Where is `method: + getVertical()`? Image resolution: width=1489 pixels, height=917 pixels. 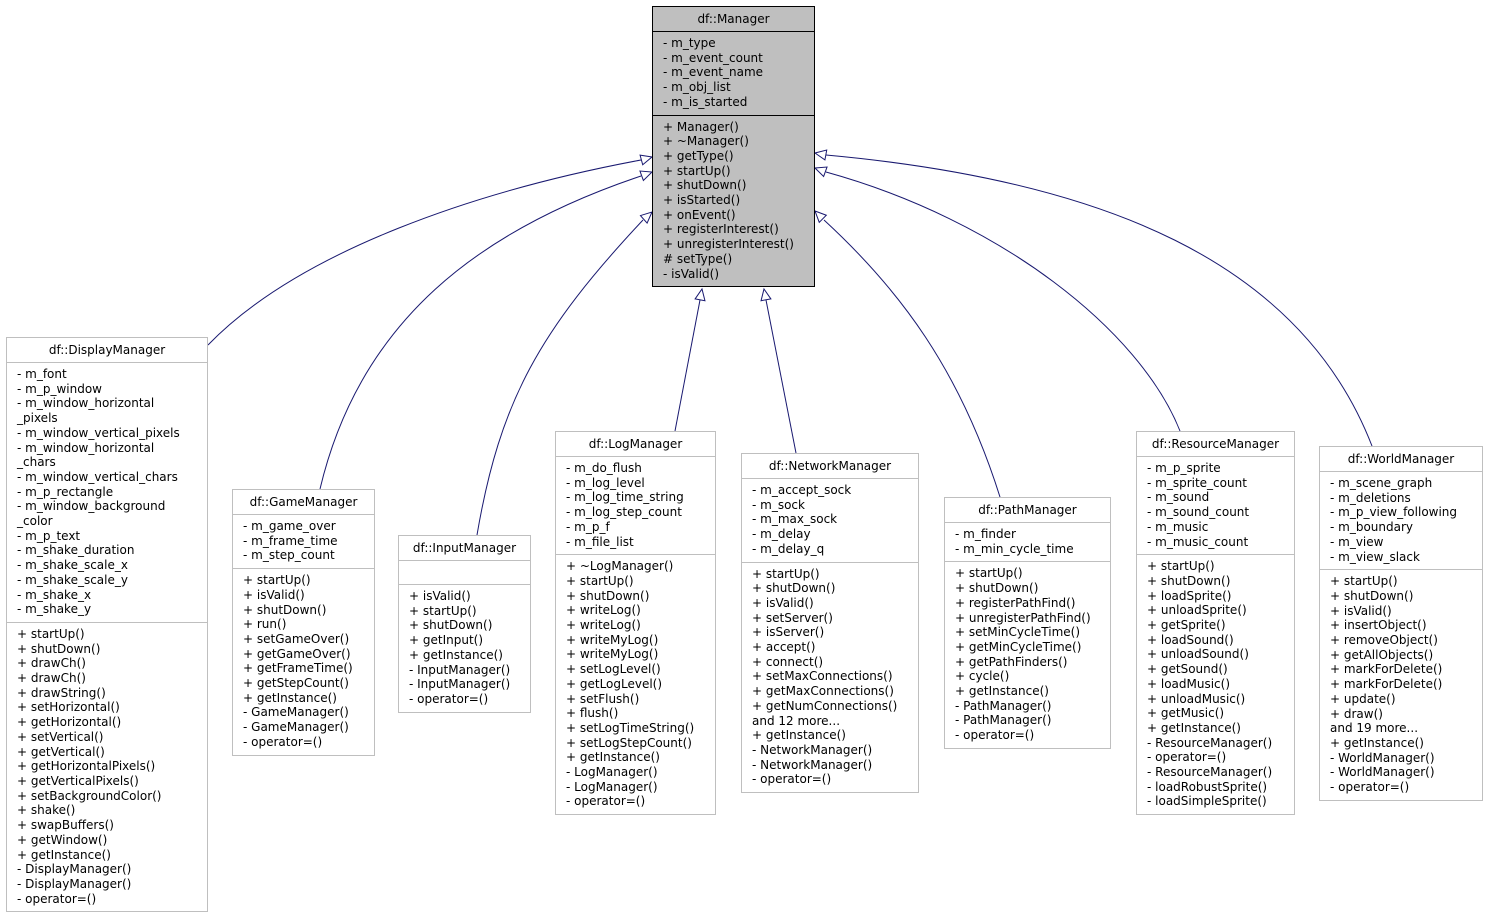 method: + getVertical() is located at coordinates (112, 752).